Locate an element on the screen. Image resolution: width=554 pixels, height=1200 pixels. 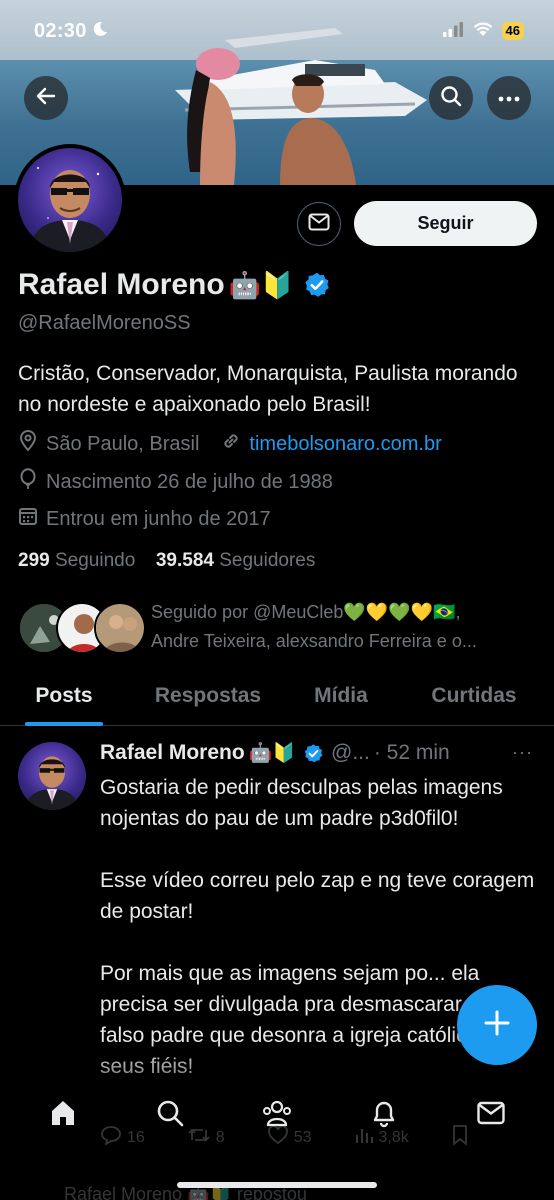
following-link: 299 Seguindo is located at coordinates (76, 560).